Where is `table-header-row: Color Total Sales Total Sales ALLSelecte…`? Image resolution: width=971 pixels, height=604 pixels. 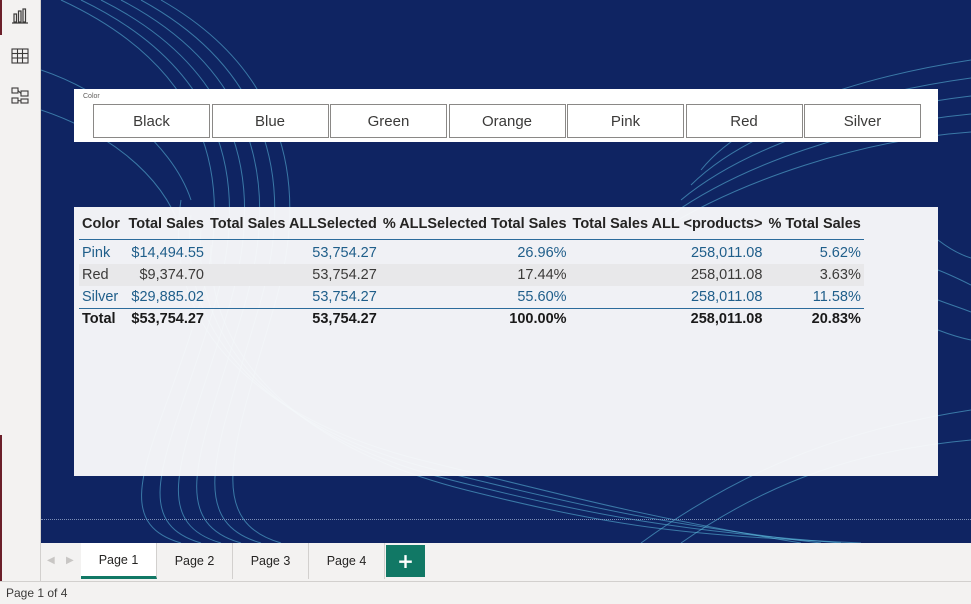
table-header-row: Color Total Sales Total Sales ALLSelecte… is located at coordinates (471, 225).